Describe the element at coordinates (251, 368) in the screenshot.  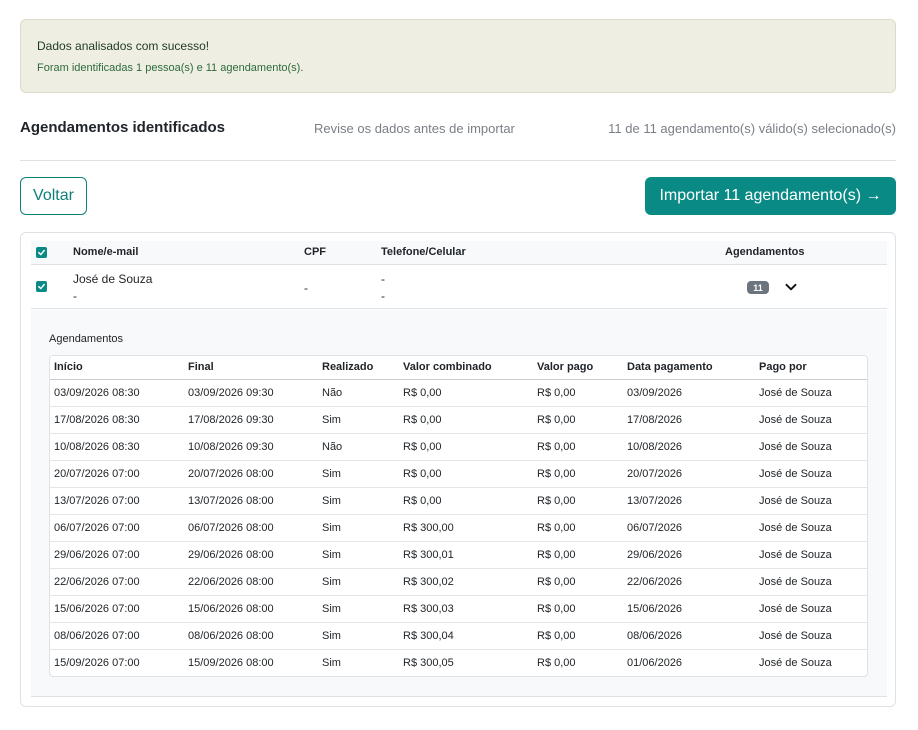
I see `column-end: Final` at that location.